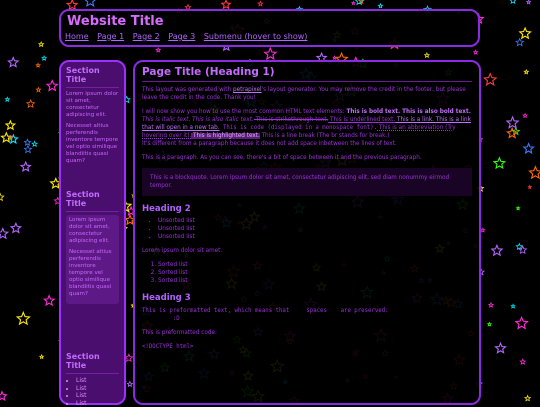 The width and height of the screenshot is (540, 407). What do you see at coordinates (77, 36) in the screenshot?
I see `nav-link-home: Home` at bounding box center [77, 36].